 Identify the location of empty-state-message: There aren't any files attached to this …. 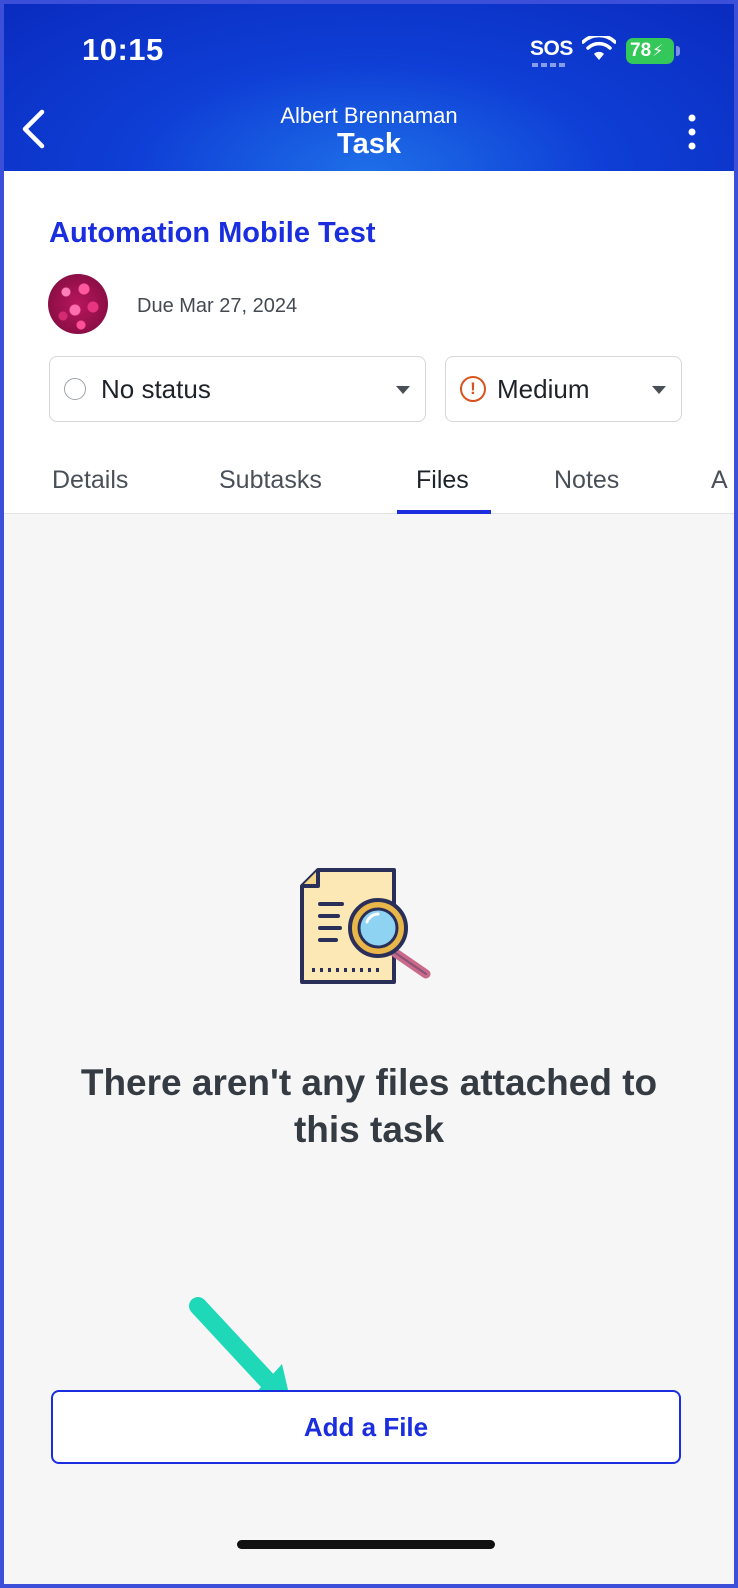
(369, 1106).